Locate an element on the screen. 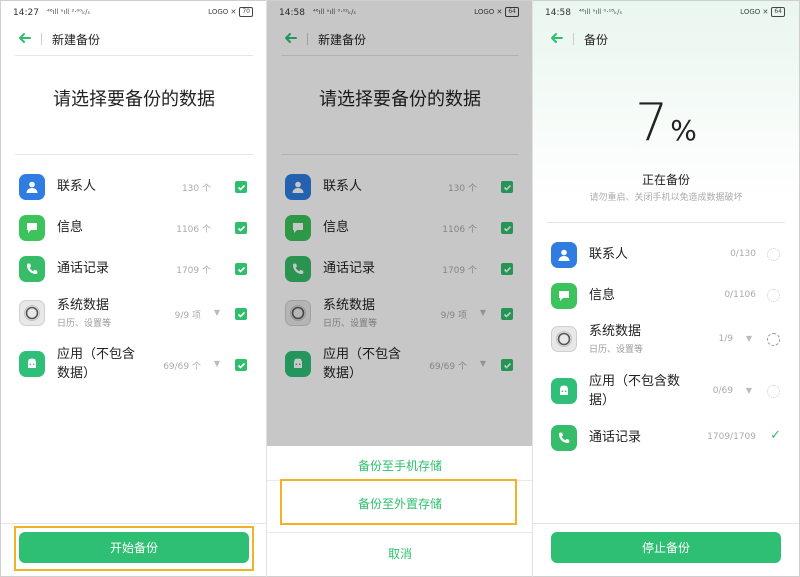 This screenshot has height=577, width=800. progress-percent: 7% is located at coordinates (666, 123).